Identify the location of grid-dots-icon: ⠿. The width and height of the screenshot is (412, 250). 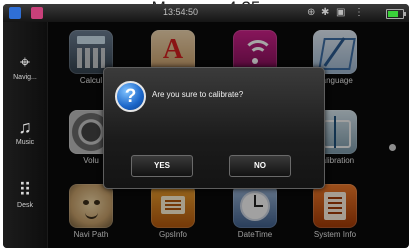
(25, 190).